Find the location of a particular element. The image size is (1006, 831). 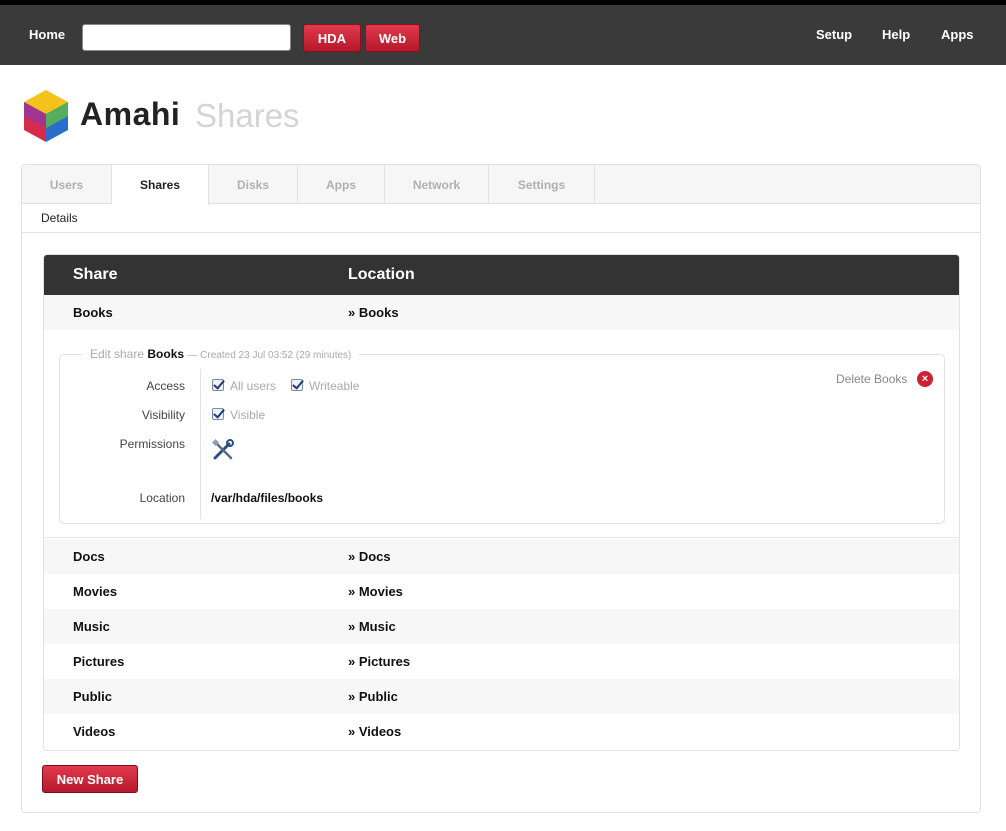

delete-icon: × is located at coordinates (925, 379).